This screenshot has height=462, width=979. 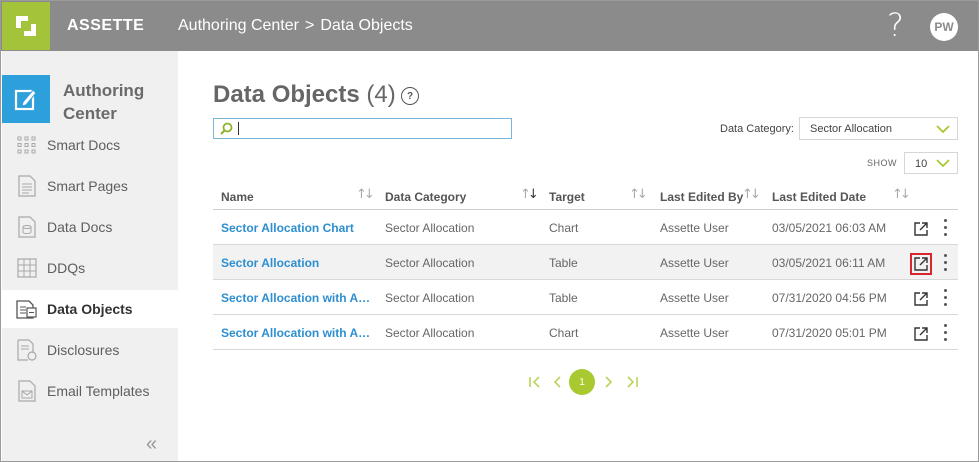 I want to click on sidebar-item-label: DDQs, so click(x=66, y=268).